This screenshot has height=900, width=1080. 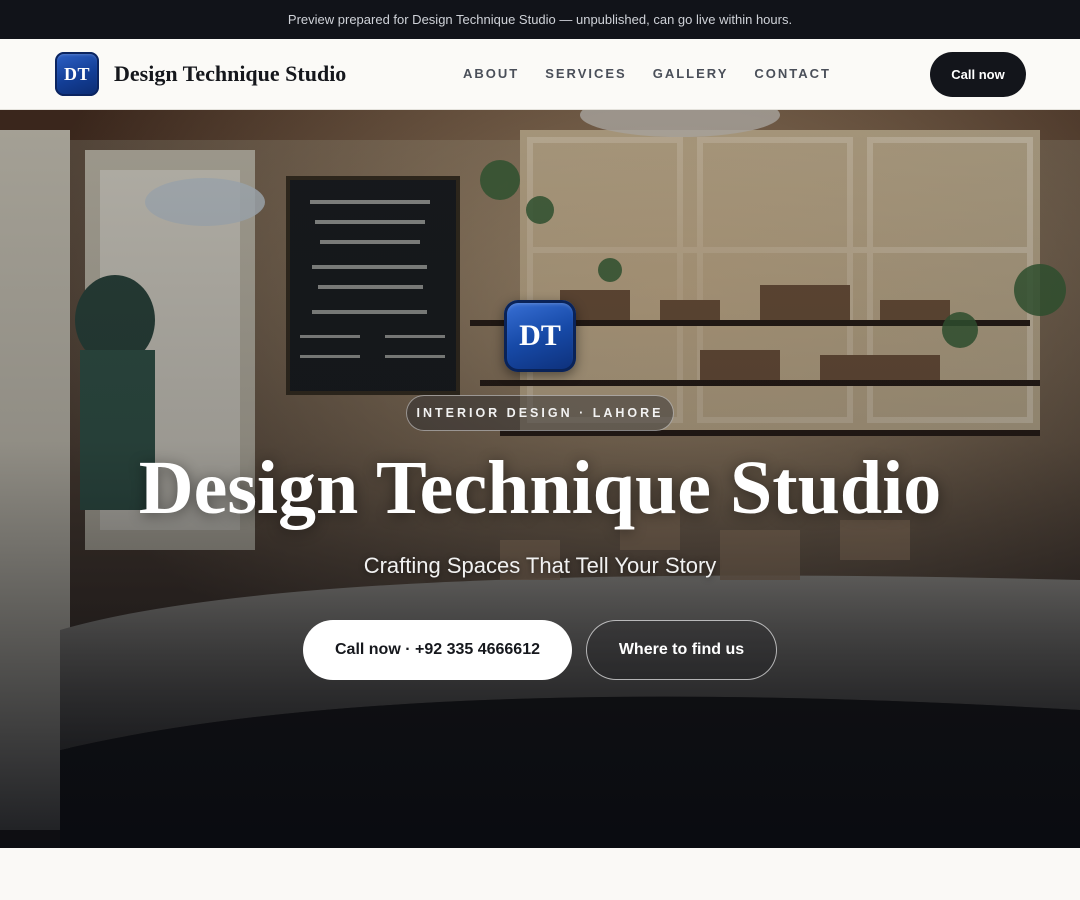 What do you see at coordinates (540, 336) in the screenshot?
I see `hero-logo: DT` at bounding box center [540, 336].